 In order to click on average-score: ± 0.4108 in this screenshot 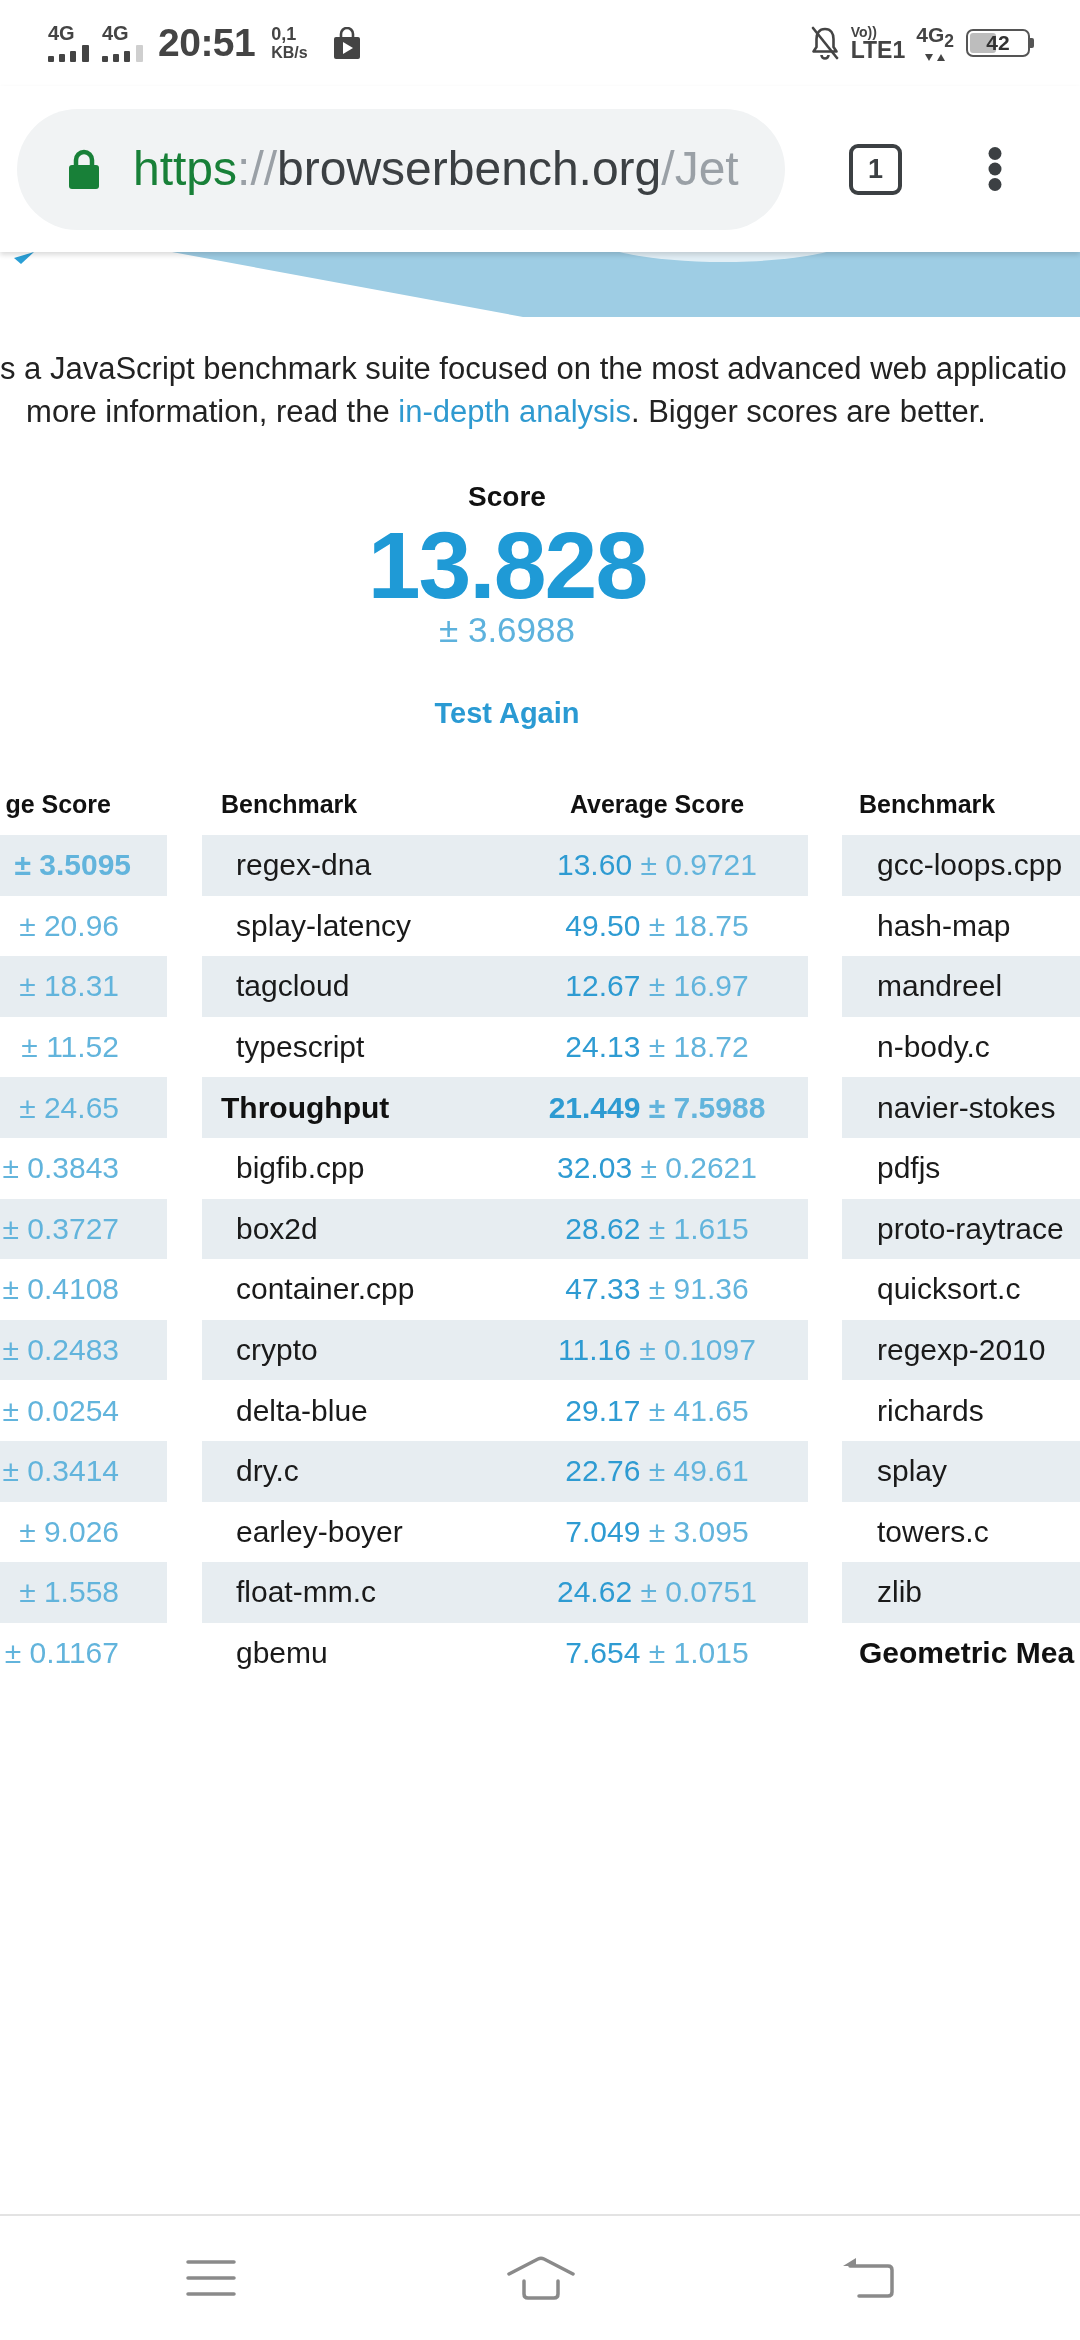, I will do `click(60, 1289)`.